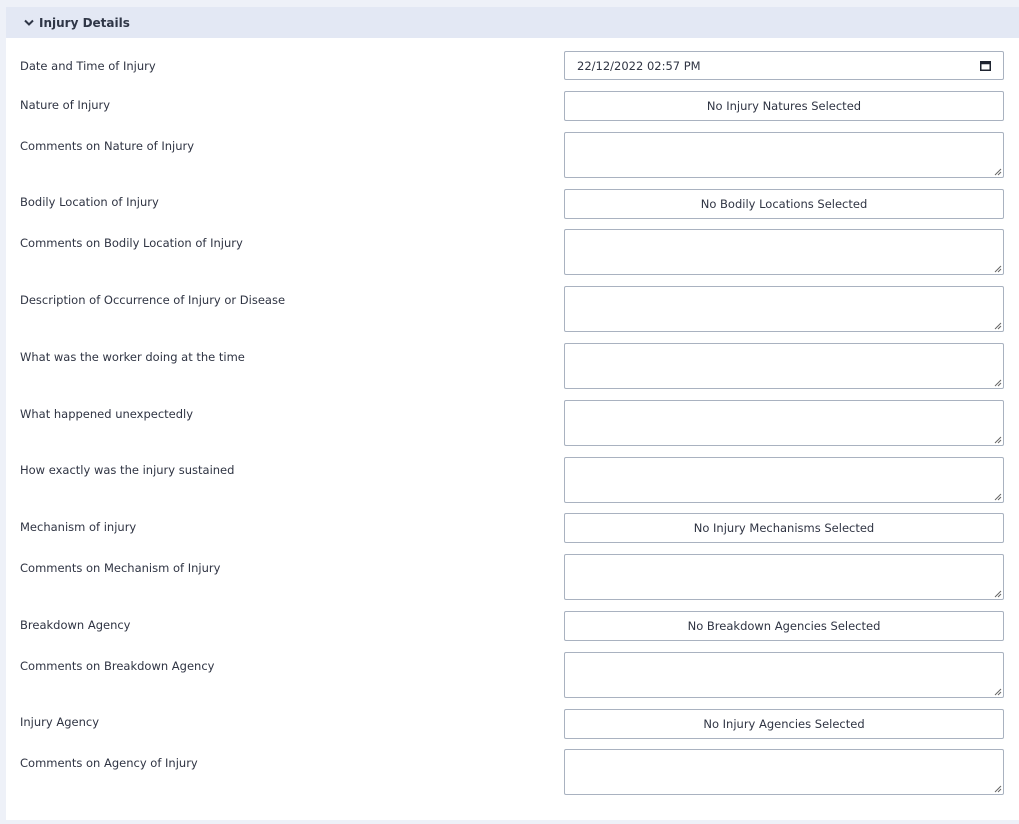 This screenshot has height=824, width=1019. What do you see at coordinates (107, 414) in the screenshot?
I see `happened-unexpectedly-label: What happened unexpectedly` at bounding box center [107, 414].